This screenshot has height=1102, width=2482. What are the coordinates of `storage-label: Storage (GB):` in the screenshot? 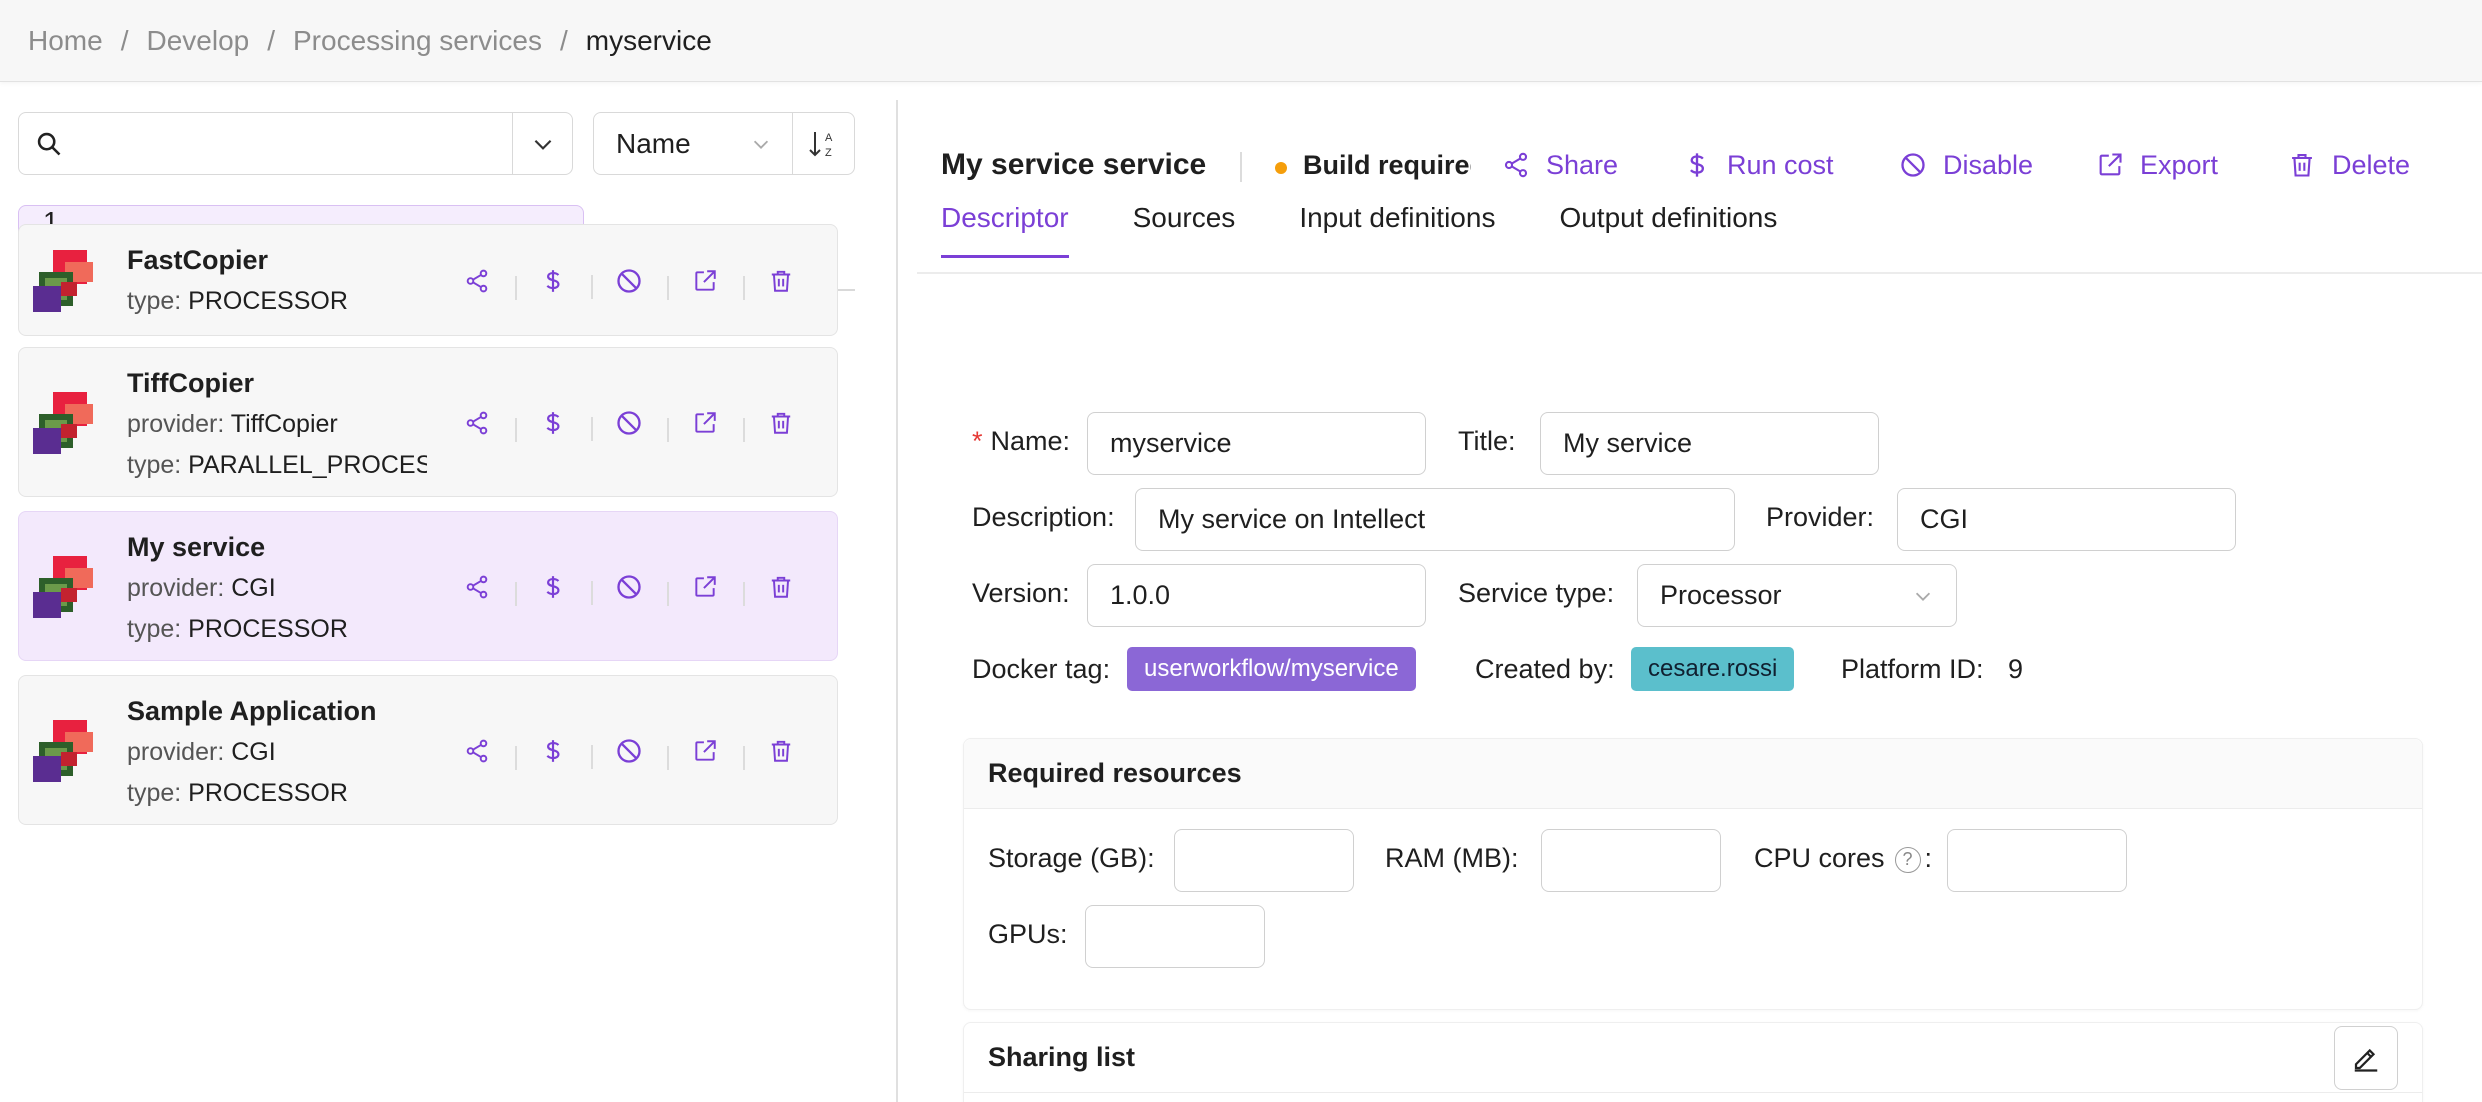 It's located at (1071, 858).